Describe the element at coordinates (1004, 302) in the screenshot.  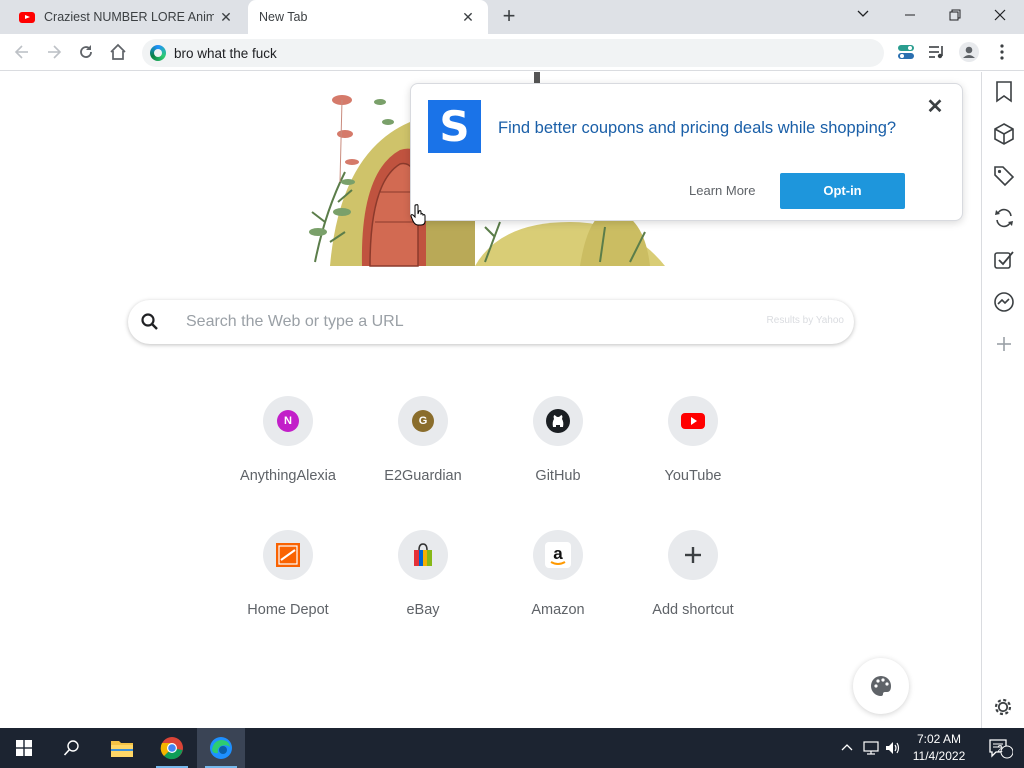
I see `messenger-icon` at that location.